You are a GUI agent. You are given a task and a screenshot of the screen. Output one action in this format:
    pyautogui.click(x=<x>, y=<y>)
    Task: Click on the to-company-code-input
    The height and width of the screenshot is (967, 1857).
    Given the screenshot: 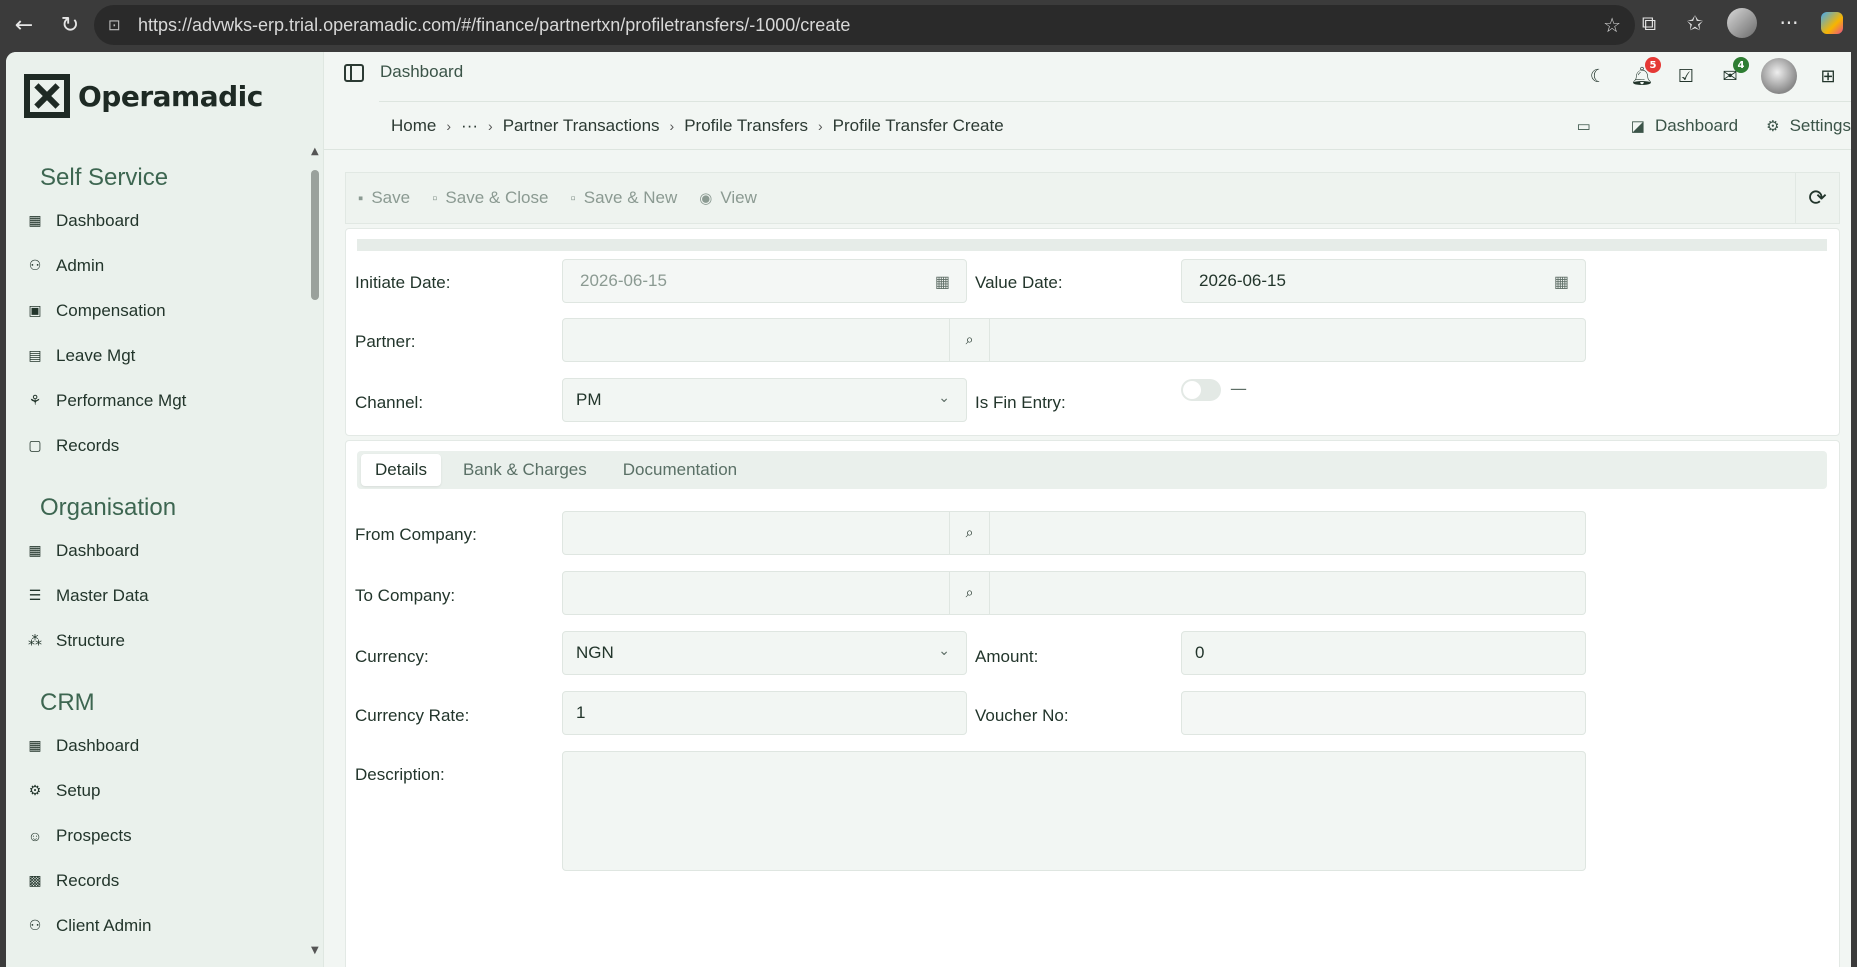 What is the action you would take?
    pyautogui.click(x=756, y=593)
    